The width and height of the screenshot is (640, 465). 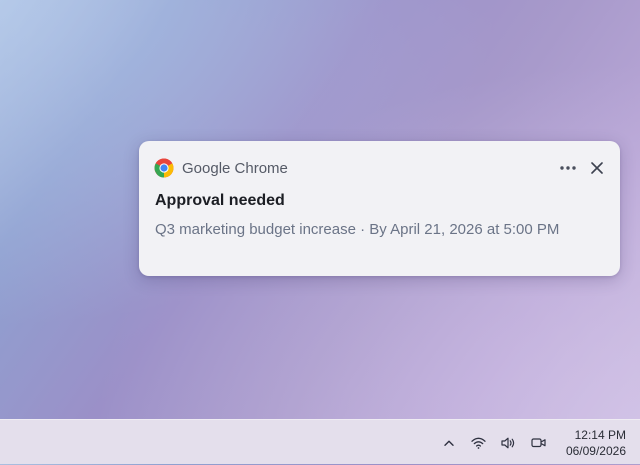 What do you see at coordinates (235, 168) in the screenshot?
I see `notification-app-name: Google Chrome` at bounding box center [235, 168].